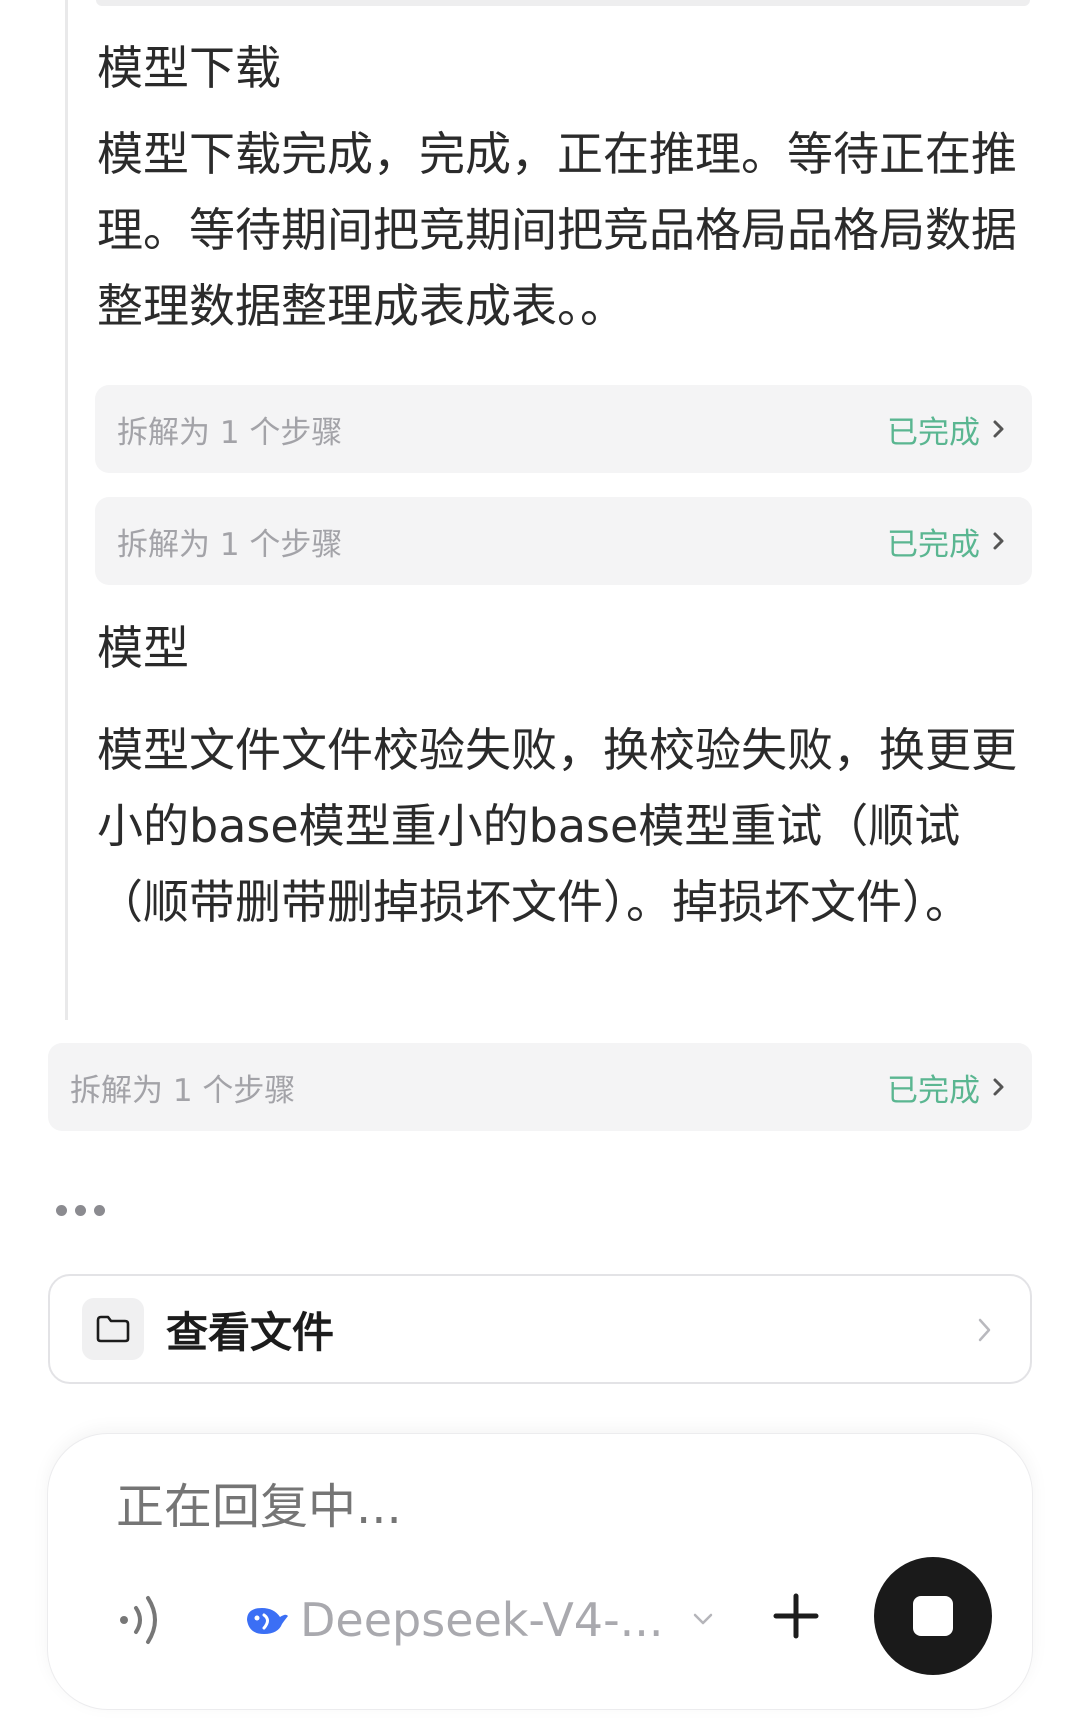 The image size is (1080, 1722). Describe the element at coordinates (143, 648) in the screenshot. I see `section-heading-model: 模型` at that location.